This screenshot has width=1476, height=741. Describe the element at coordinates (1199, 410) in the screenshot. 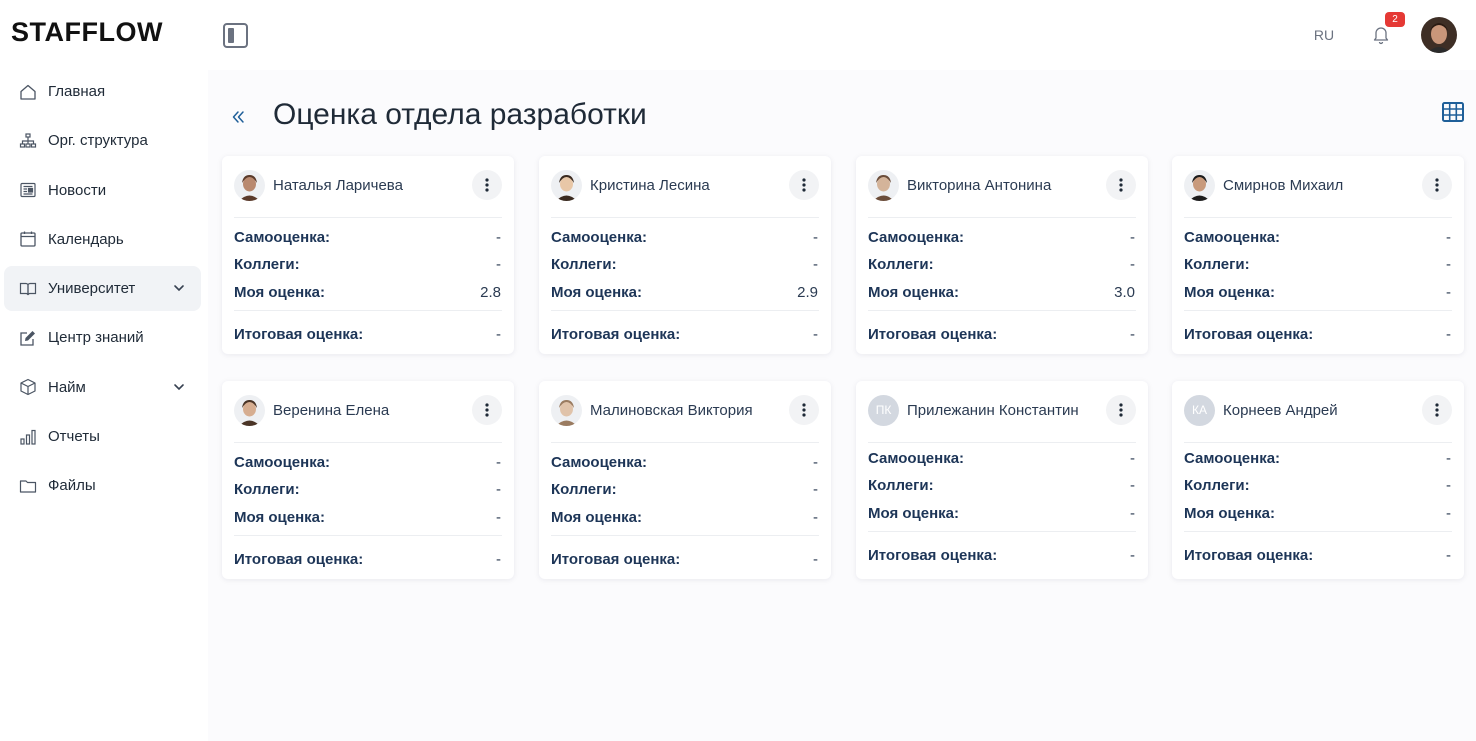

I see `avatar: КА` at that location.